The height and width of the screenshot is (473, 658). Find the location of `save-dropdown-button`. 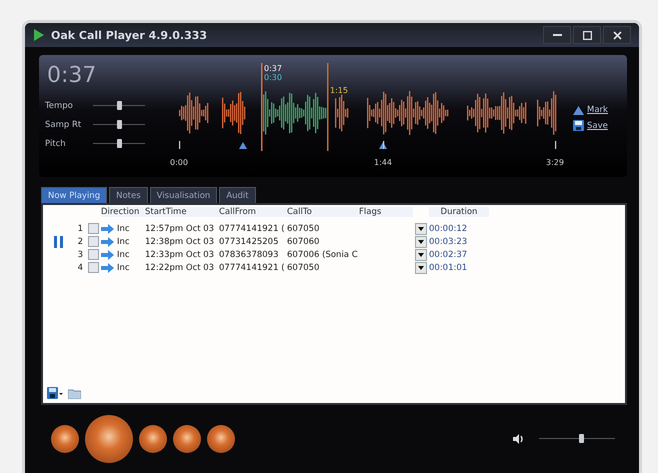

save-dropdown-button is located at coordinates (55, 393).